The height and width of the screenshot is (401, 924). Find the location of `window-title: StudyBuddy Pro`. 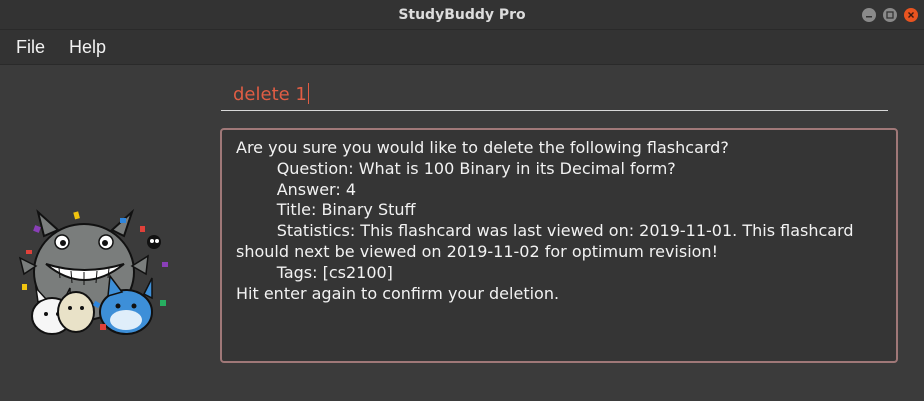

window-title: StudyBuddy Pro is located at coordinates (462, 15).